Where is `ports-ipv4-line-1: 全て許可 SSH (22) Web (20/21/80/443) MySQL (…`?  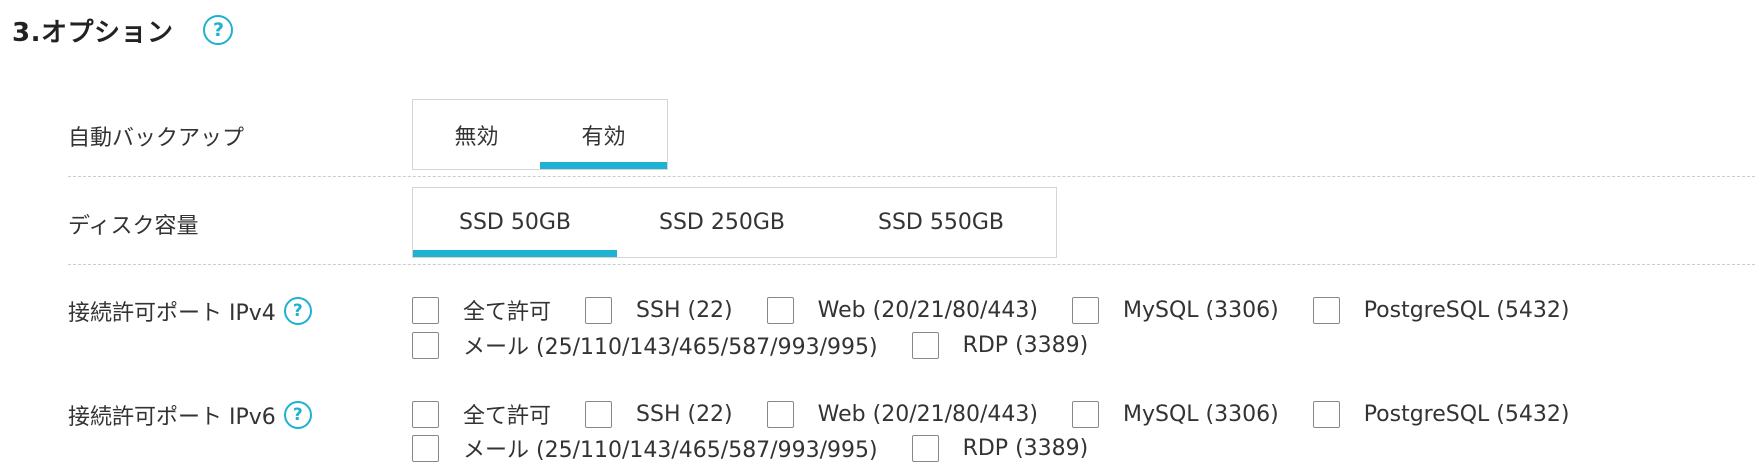 ports-ipv4-line-1: 全て許可 SSH (22) Web (20/21/80/443) MySQL (… is located at coordinates (1007, 310).